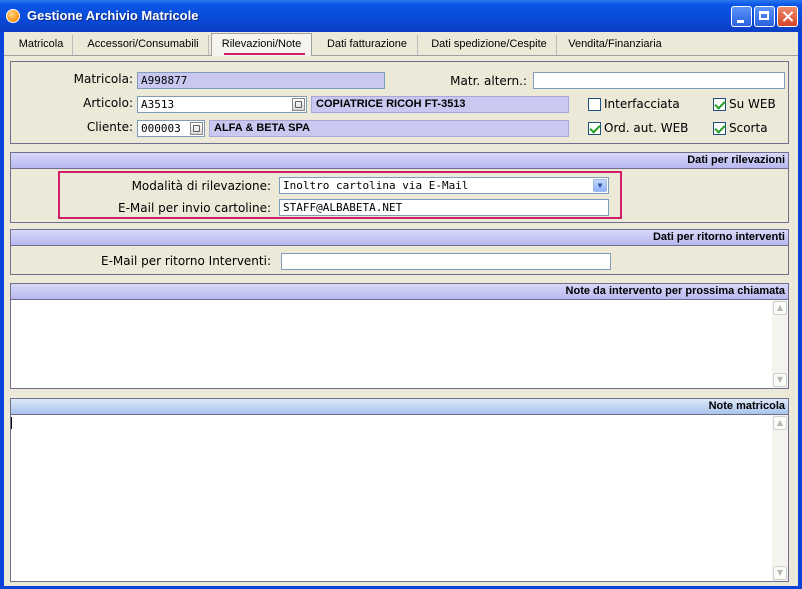 Image resolution: width=802 pixels, height=589 pixels. What do you see at coordinates (489, 45) in the screenshot?
I see `tab-dati-spedizione-cespite: Dati spedizione/Cespite` at bounding box center [489, 45].